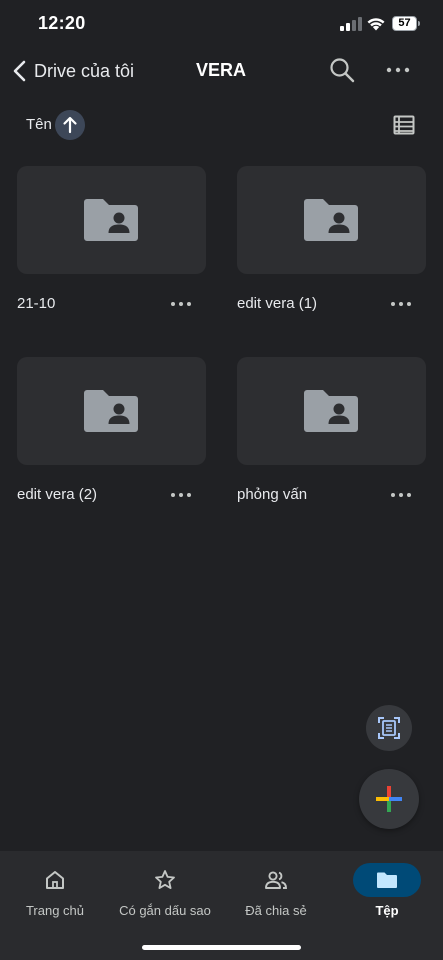 This screenshot has width=443, height=960. I want to click on top-app-bar: Drive của tôi VERA, so click(221, 71).